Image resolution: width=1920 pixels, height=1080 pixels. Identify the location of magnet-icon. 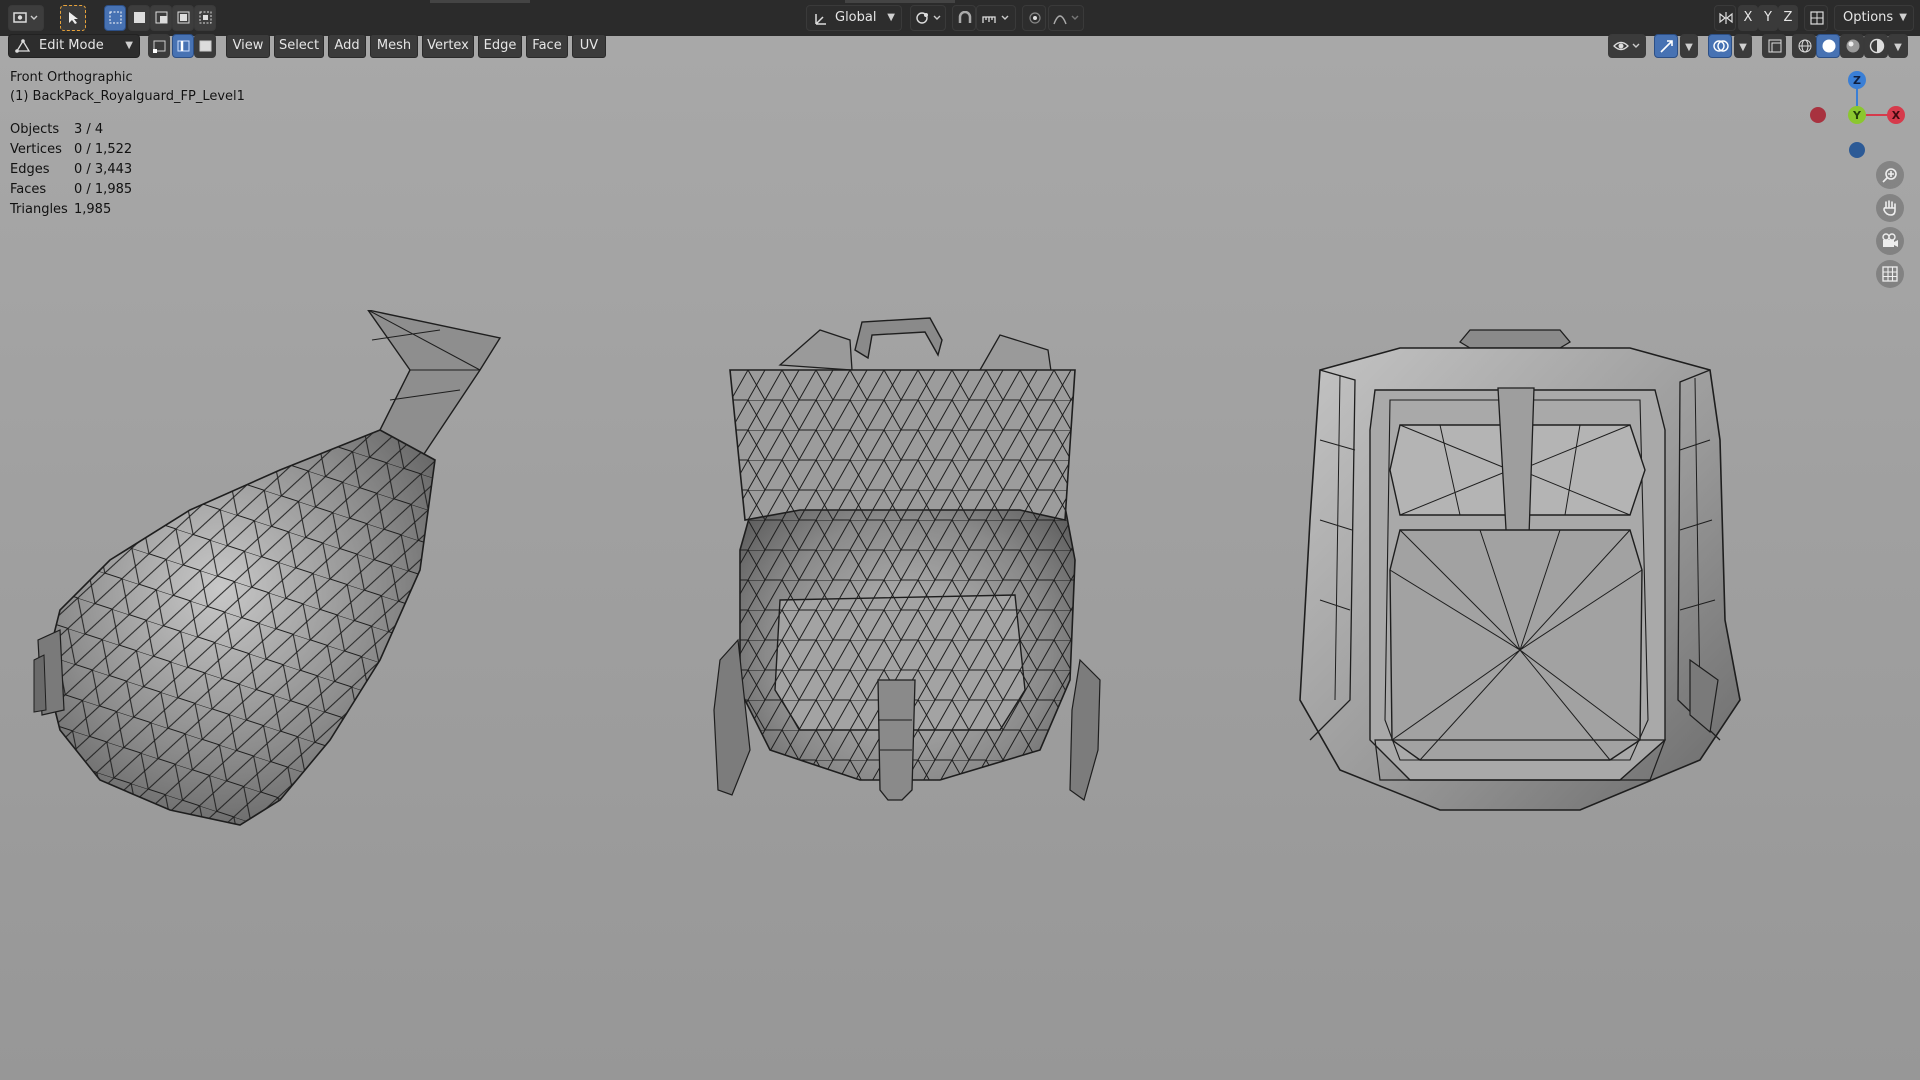
(965, 17).